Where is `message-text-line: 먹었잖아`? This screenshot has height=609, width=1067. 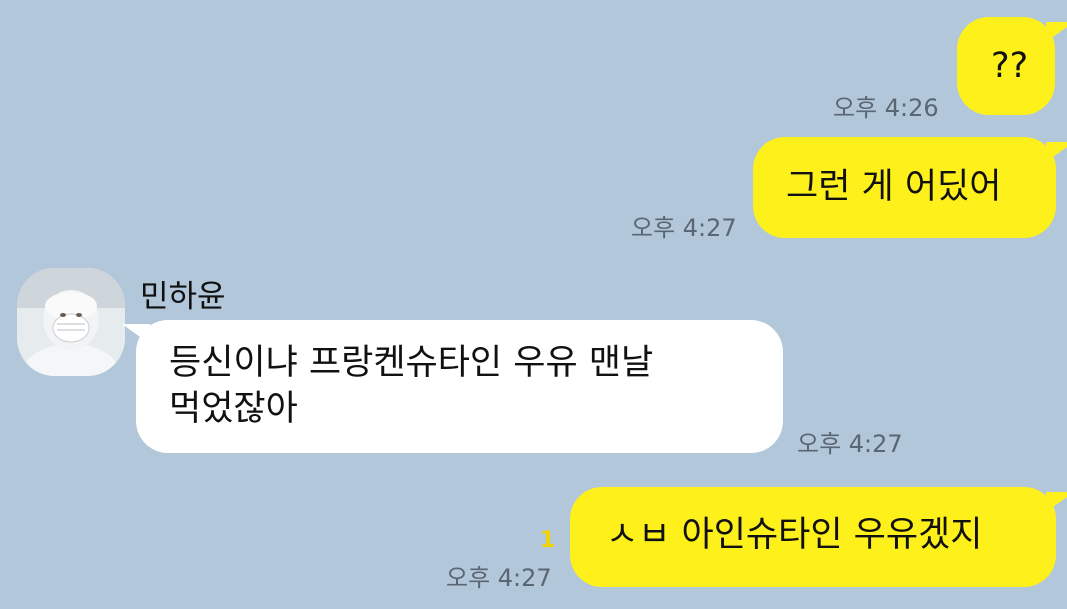
message-text-line: 먹었잖아 is located at coordinates (233, 409).